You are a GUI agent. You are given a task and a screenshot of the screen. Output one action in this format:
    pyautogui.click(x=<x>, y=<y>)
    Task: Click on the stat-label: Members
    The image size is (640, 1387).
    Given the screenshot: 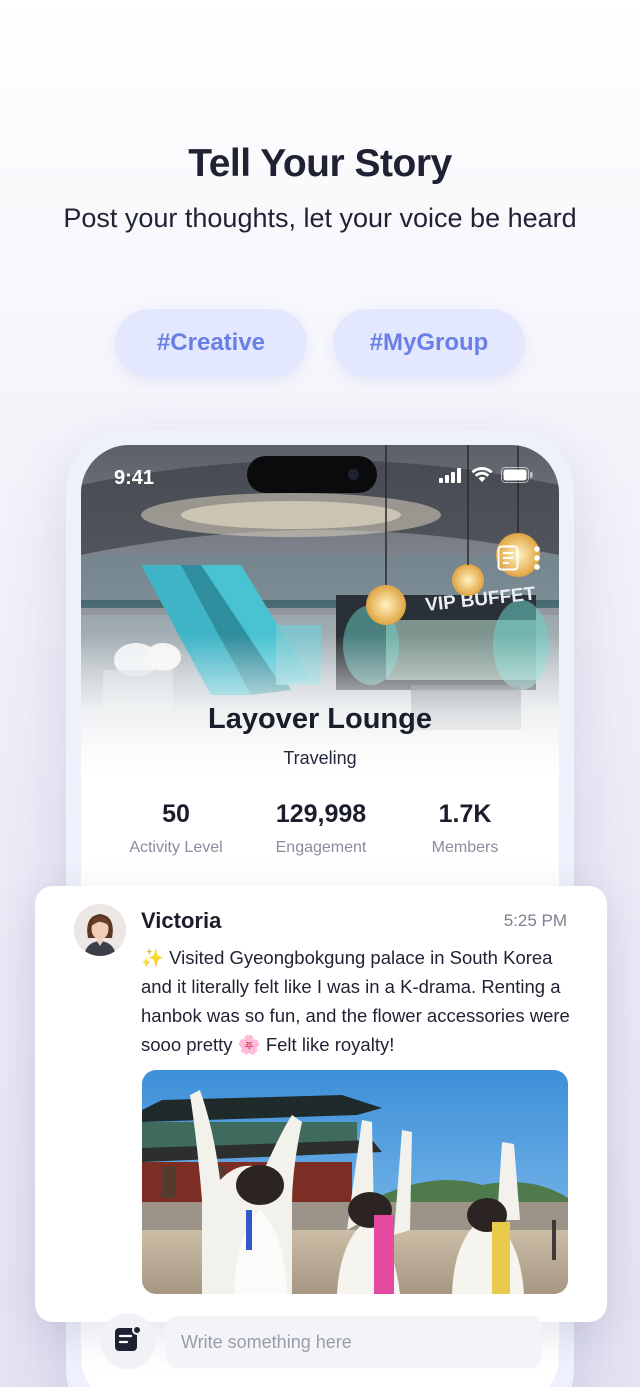 What is the action you would take?
    pyautogui.click(x=465, y=847)
    